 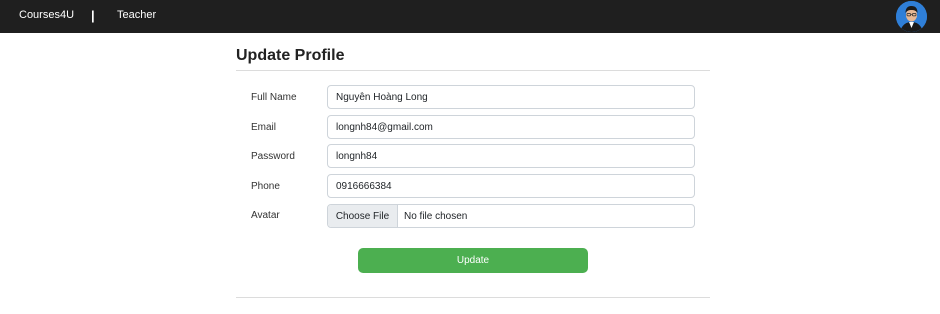 What do you see at coordinates (46, 15) in the screenshot?
I see `brand-link: Courses4U` at bounding box center [46, 15].